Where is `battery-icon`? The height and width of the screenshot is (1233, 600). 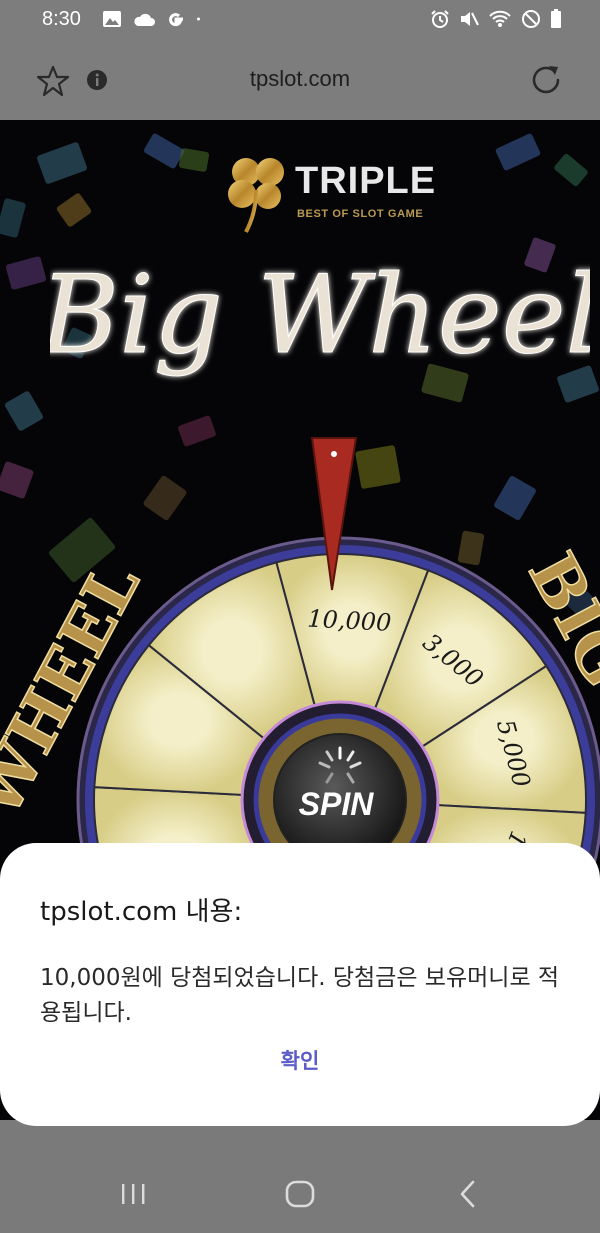 battery-icon is located at coordinates (556, 18).